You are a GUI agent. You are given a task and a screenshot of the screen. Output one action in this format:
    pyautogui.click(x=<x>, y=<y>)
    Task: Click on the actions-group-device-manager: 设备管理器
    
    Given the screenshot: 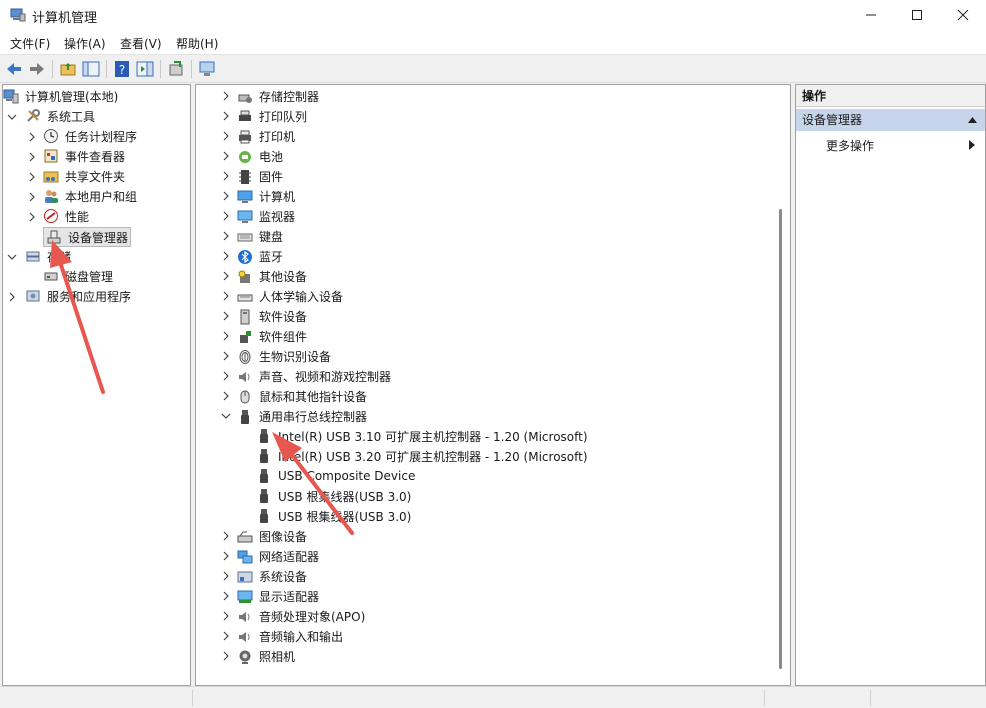 What is the action you would take?
    pyautogui.click(x=890, y=120)
    